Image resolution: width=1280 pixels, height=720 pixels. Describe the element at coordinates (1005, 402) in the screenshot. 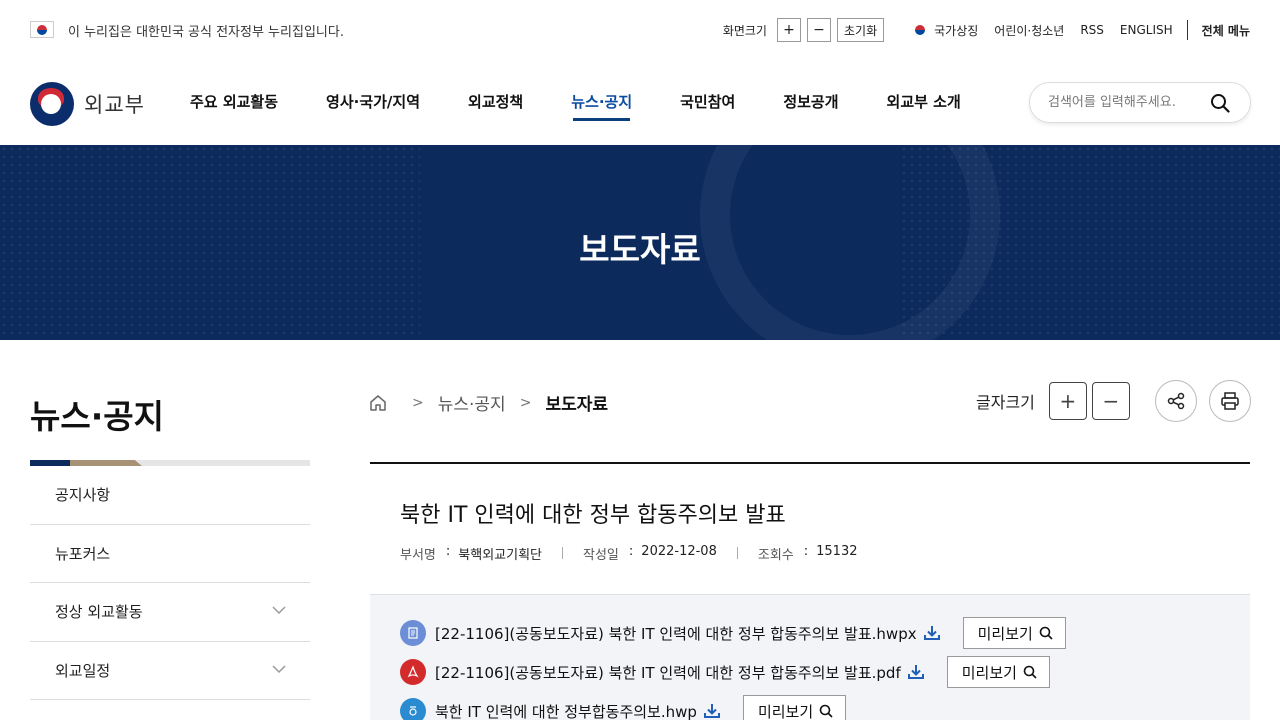

I see `font-size-label: 글자크기` at that location.